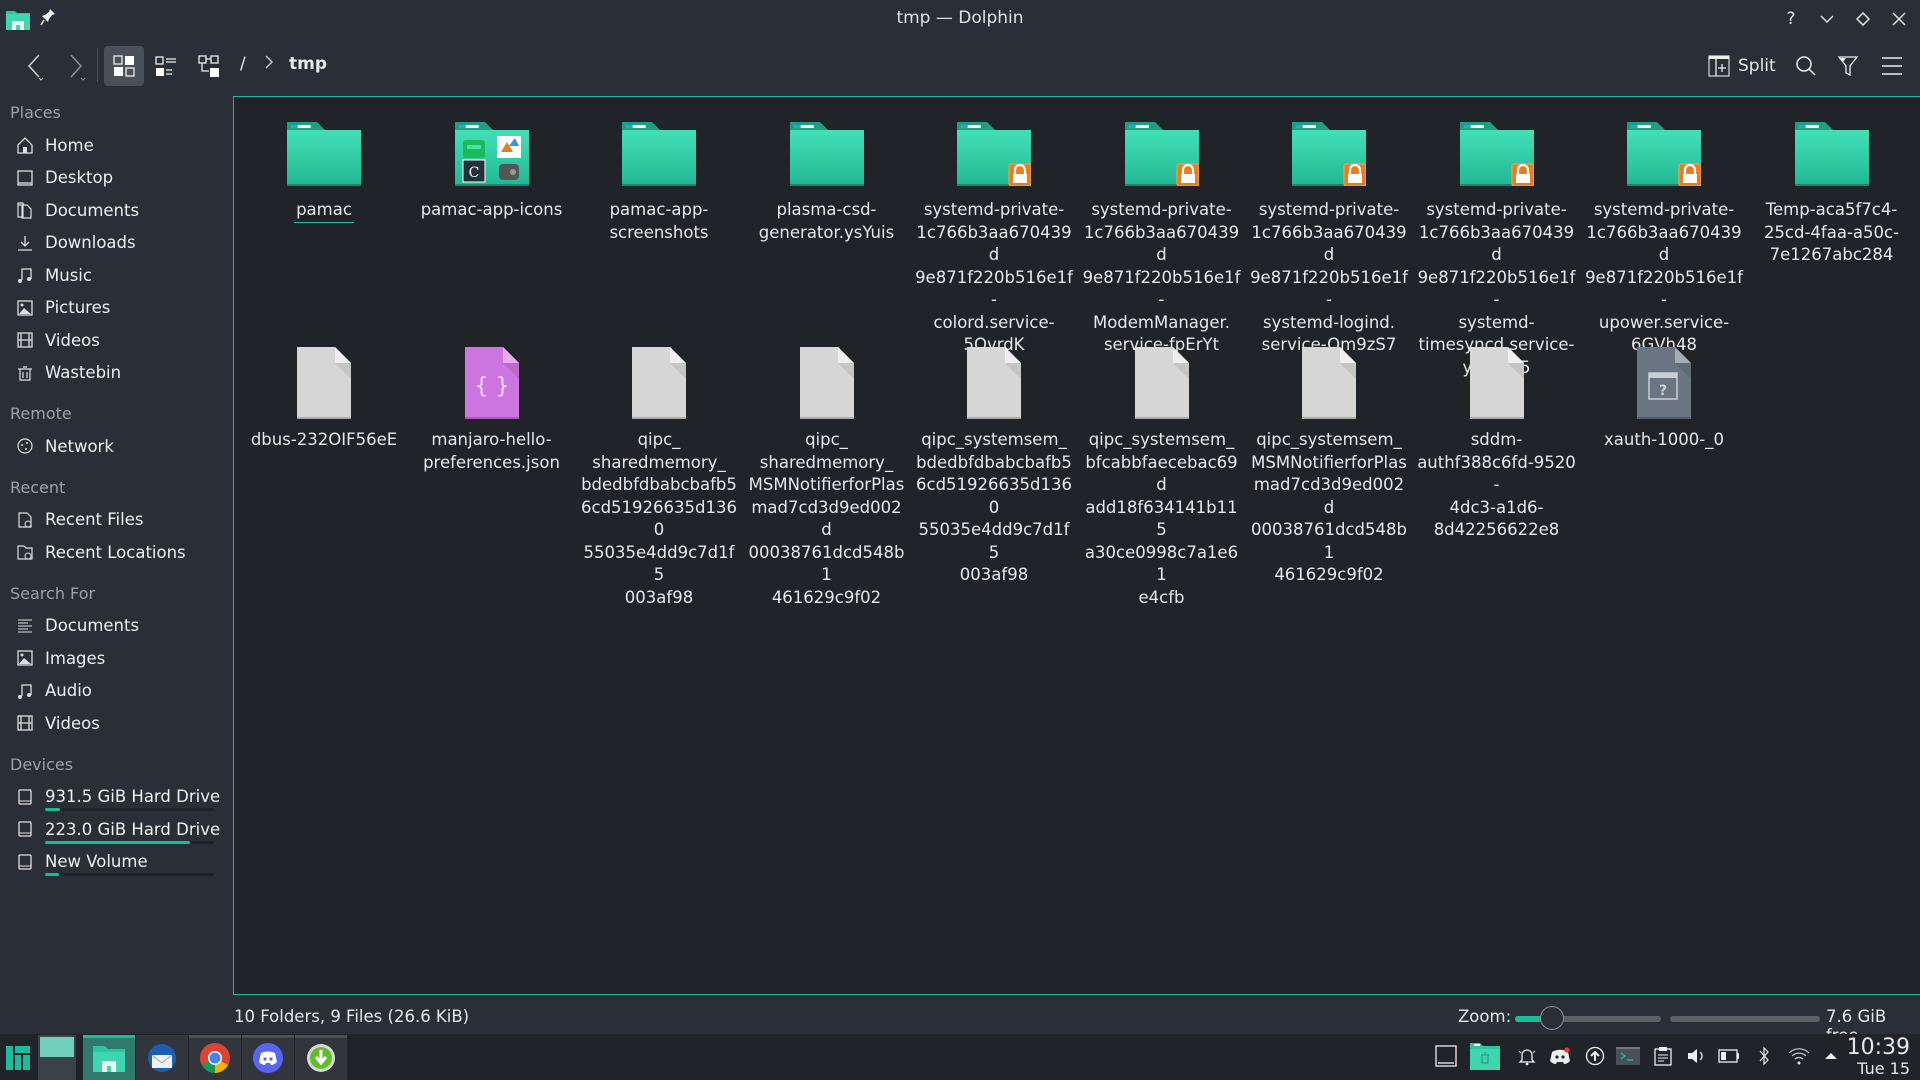  What do you see at coordinates (109, 1057) in the screenshot?
I see `taskbar-dolphin` at bounding box center [109, 1057].